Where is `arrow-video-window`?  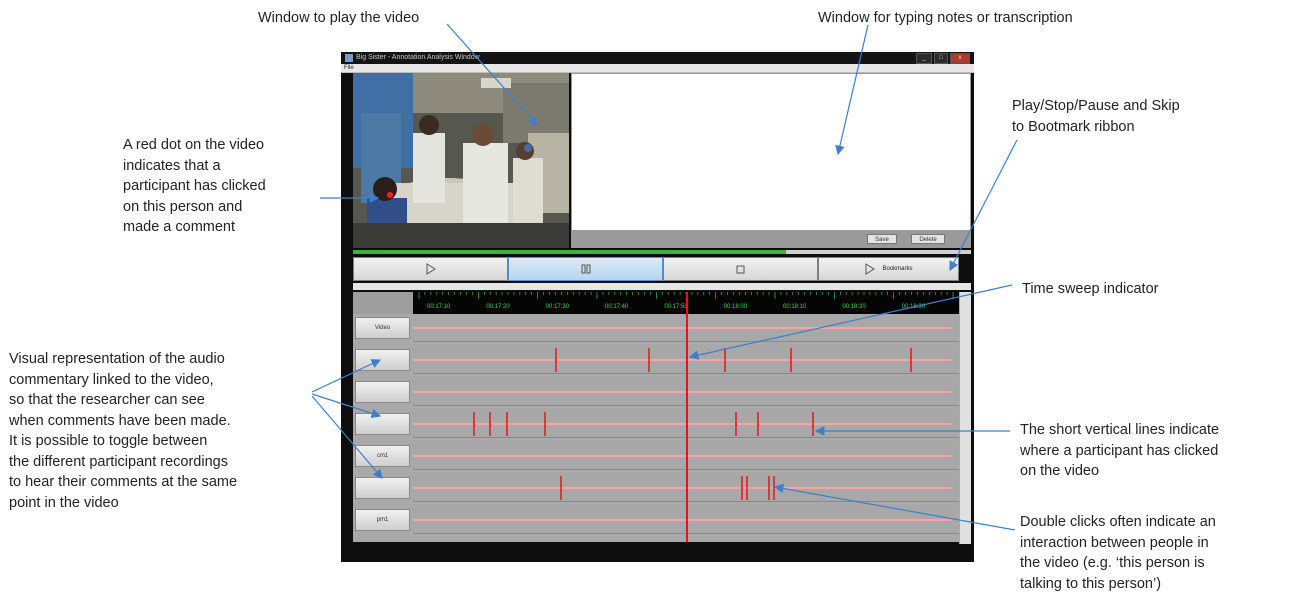 arrow-video-window is located at coordinates (492, 74).